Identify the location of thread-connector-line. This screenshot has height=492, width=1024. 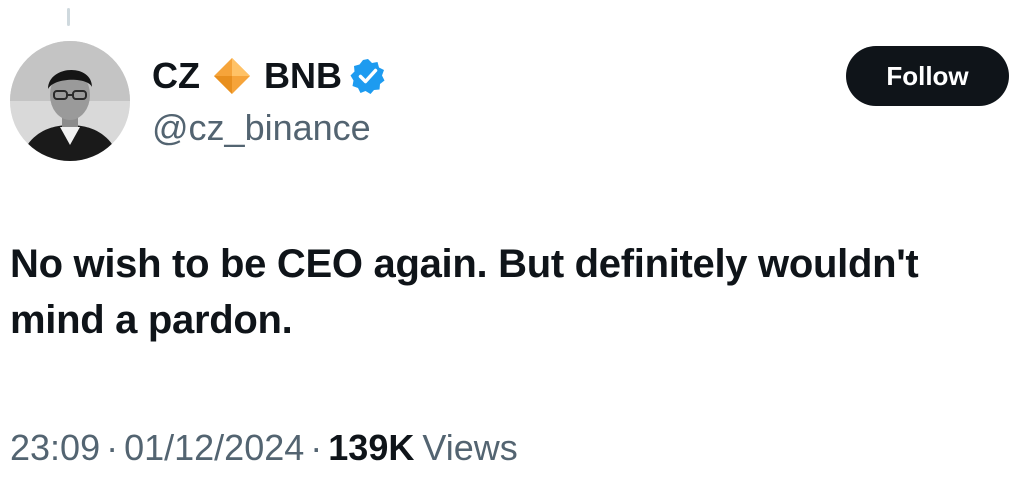
(68, 17).